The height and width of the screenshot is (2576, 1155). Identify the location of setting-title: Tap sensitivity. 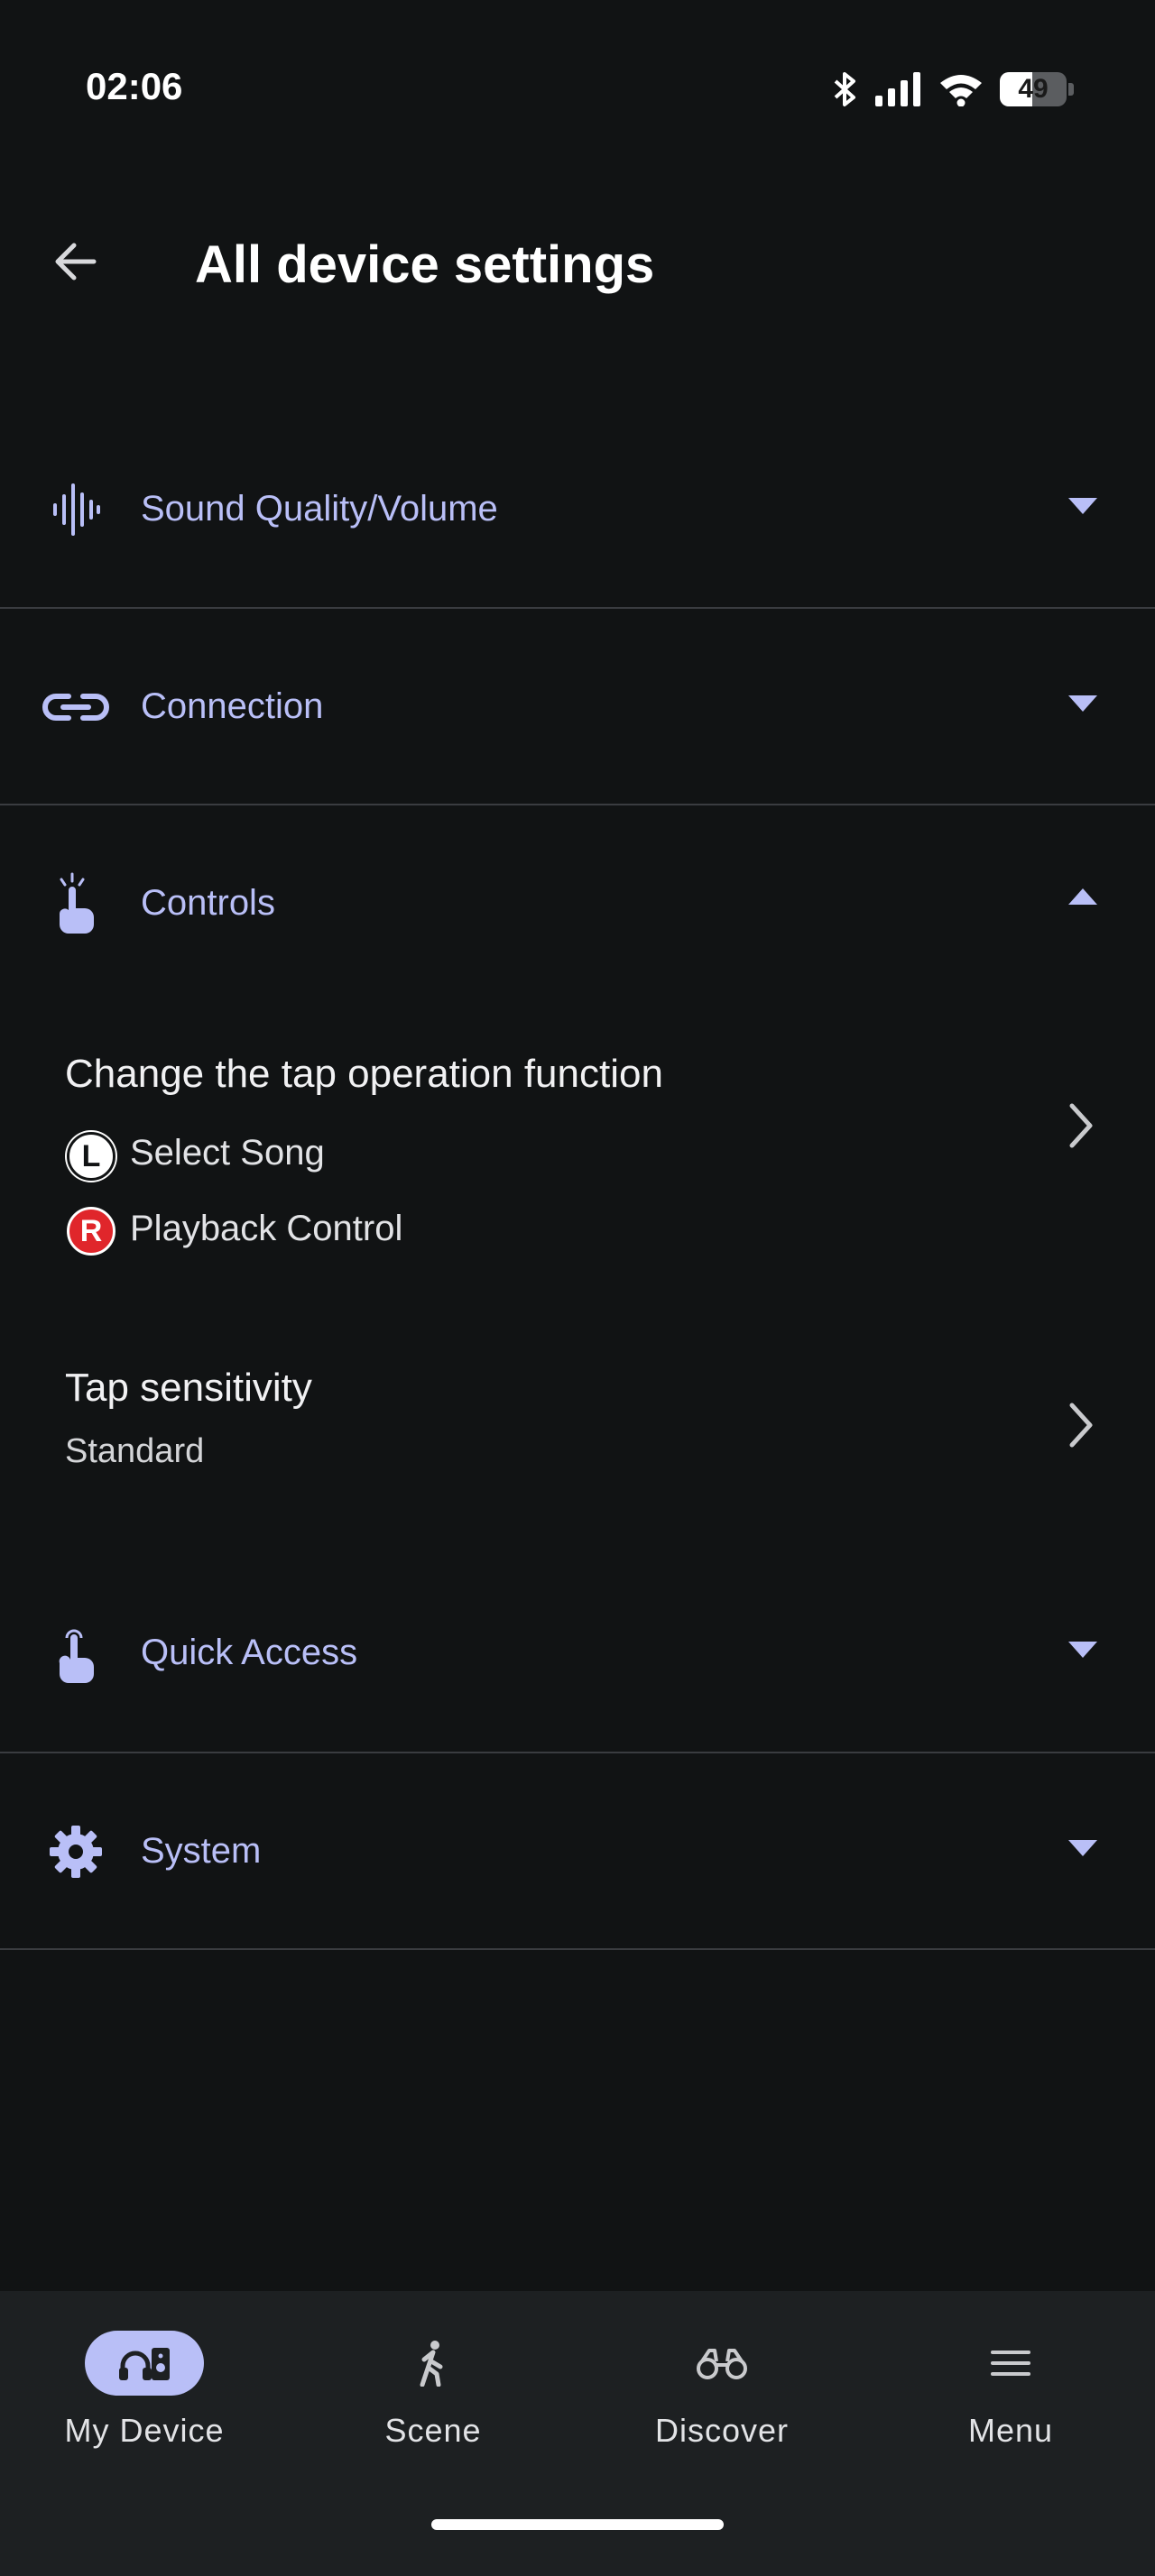
(188, 1388).